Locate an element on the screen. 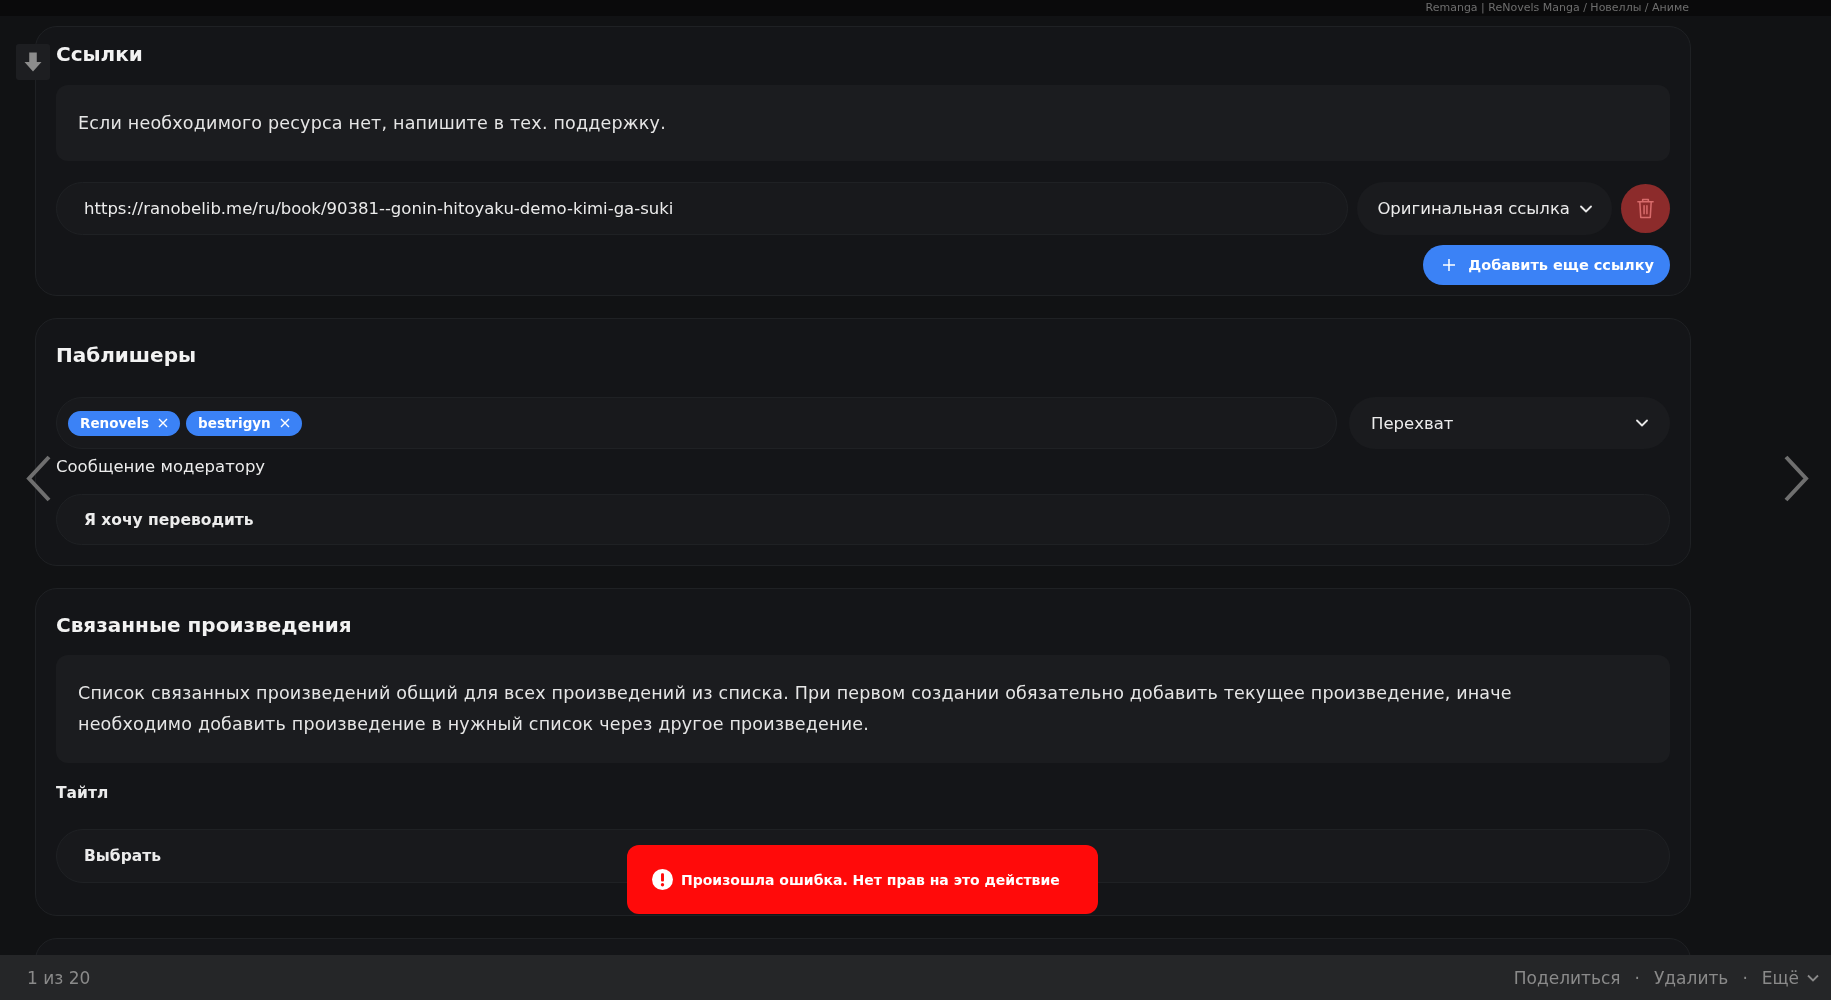 The image size is (1831, 1000). url-field: https://ranobelib.me/ru/book/90381--gonin-hitoyaku-demo-kimi-ga-suki is located at coordinates (702, 208).